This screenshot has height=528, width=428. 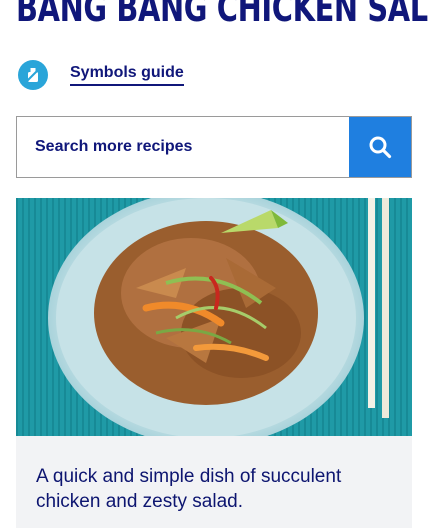 I want to click on symbols-guide-link: Symbols guide, so click(x=127, y=75).